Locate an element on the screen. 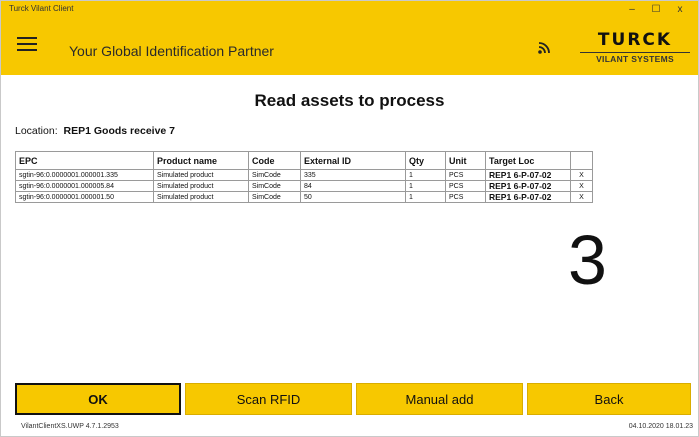 The image size is (699, 437). rfid-signal-icon is located at coordinates (545, 47).